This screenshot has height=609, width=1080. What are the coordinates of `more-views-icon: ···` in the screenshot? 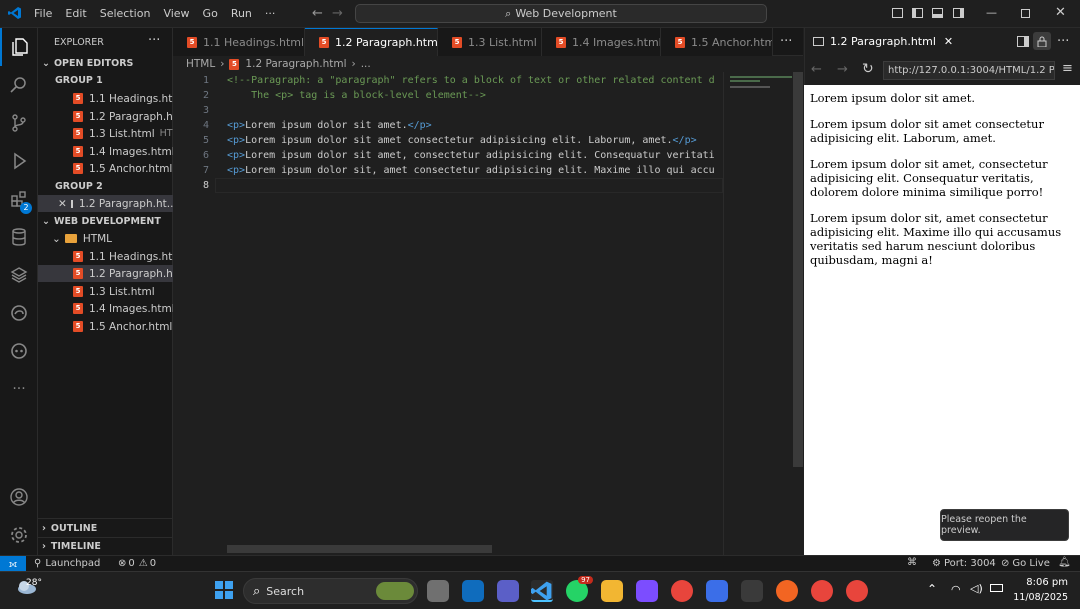 It's located at (19, 389).